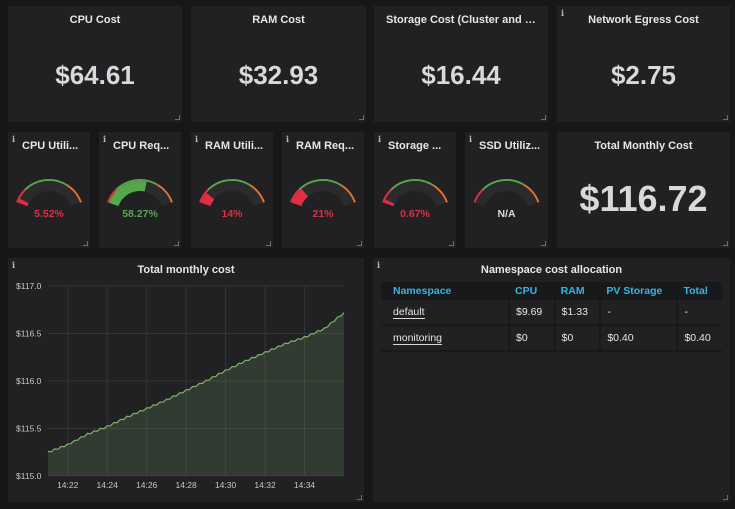 The width and height of the screenshot is (735, 509). I want to click on ram-requests-gauge-panel: i RAM Req... 21%, so click(323, 190).